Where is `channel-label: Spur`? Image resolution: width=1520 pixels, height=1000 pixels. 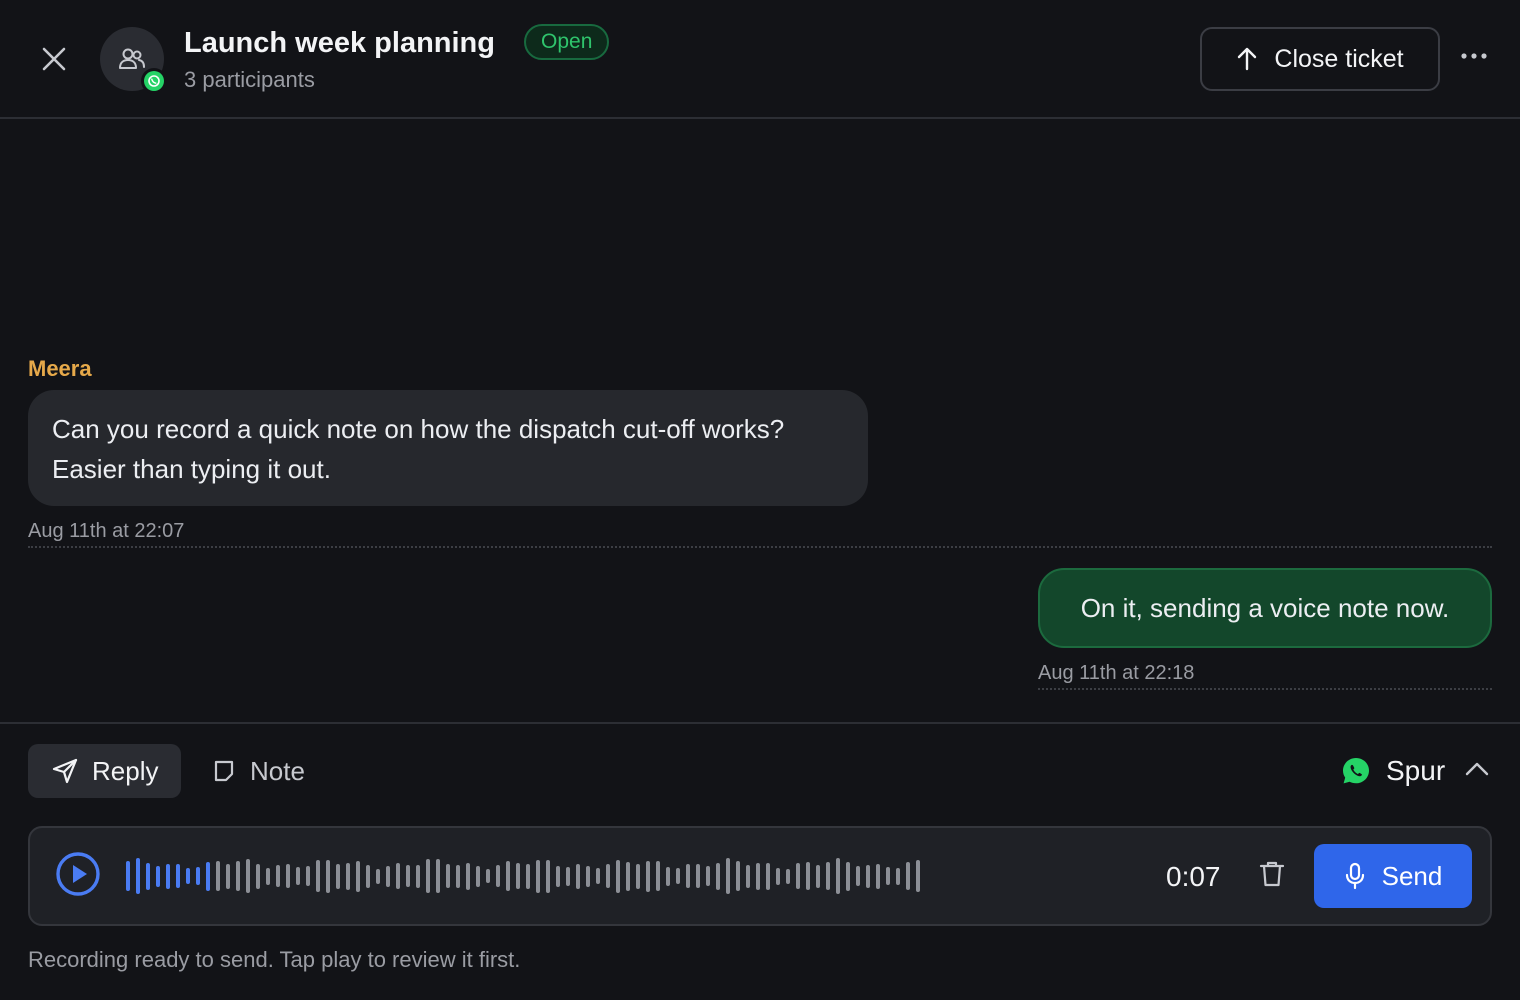
channel-label: Spur is located at coordinates (1416, 770).